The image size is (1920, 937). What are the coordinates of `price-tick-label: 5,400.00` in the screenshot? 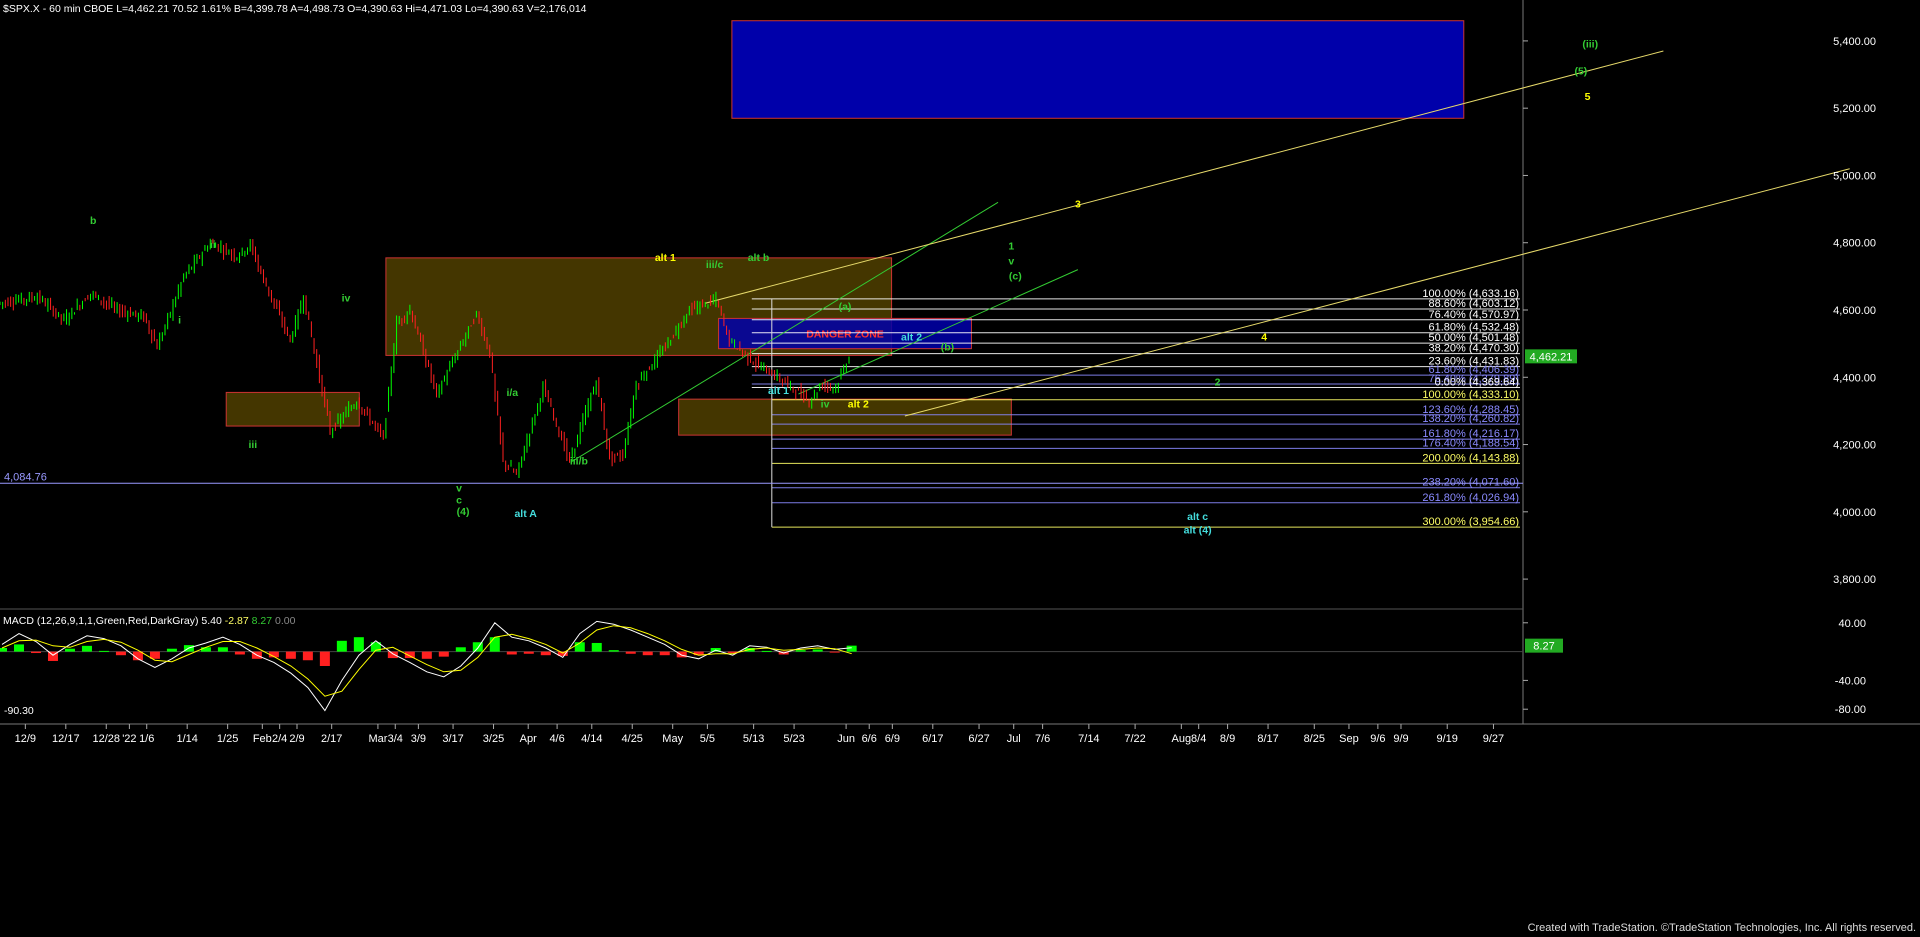 It's located at (1854, 42).